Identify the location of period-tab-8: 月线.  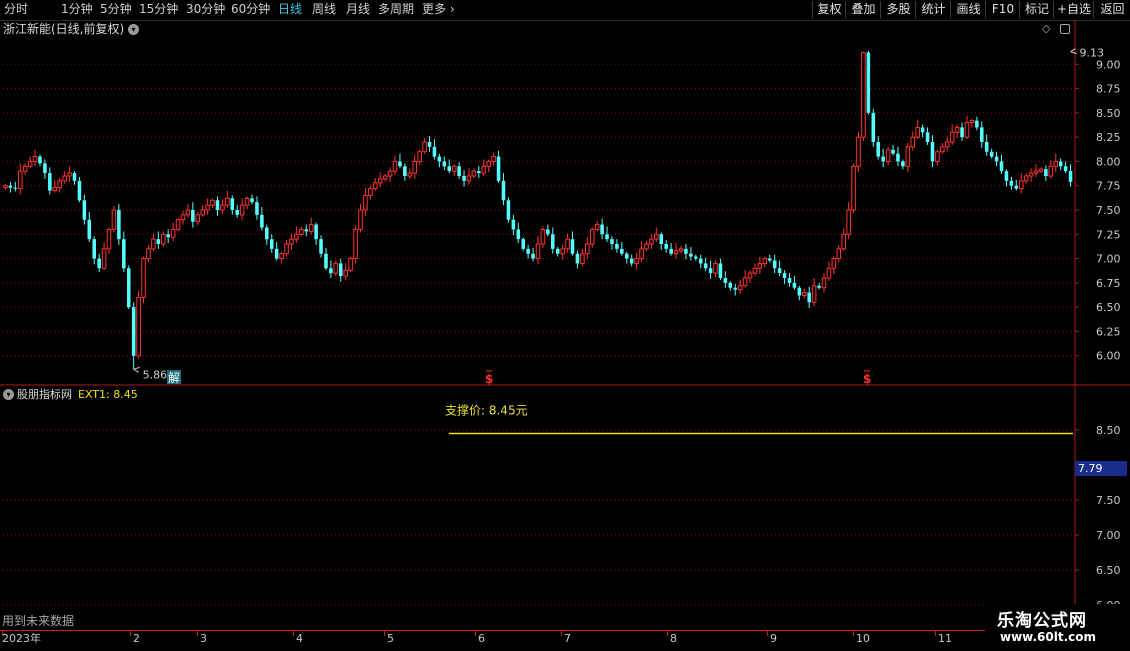
(358, 9).